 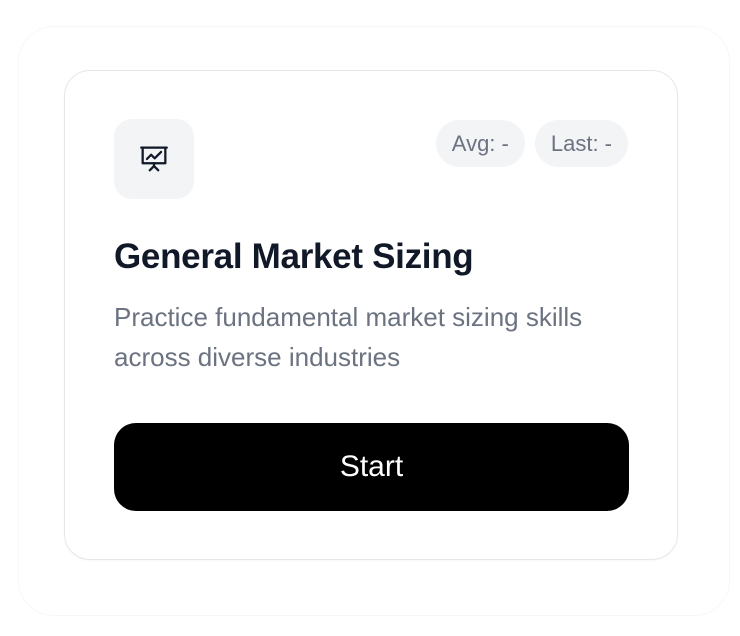 What do you see at coordinates (294, 256) in the screenshot?
I see `card-title: General Market Sizing` at bounding box center [294, 256].